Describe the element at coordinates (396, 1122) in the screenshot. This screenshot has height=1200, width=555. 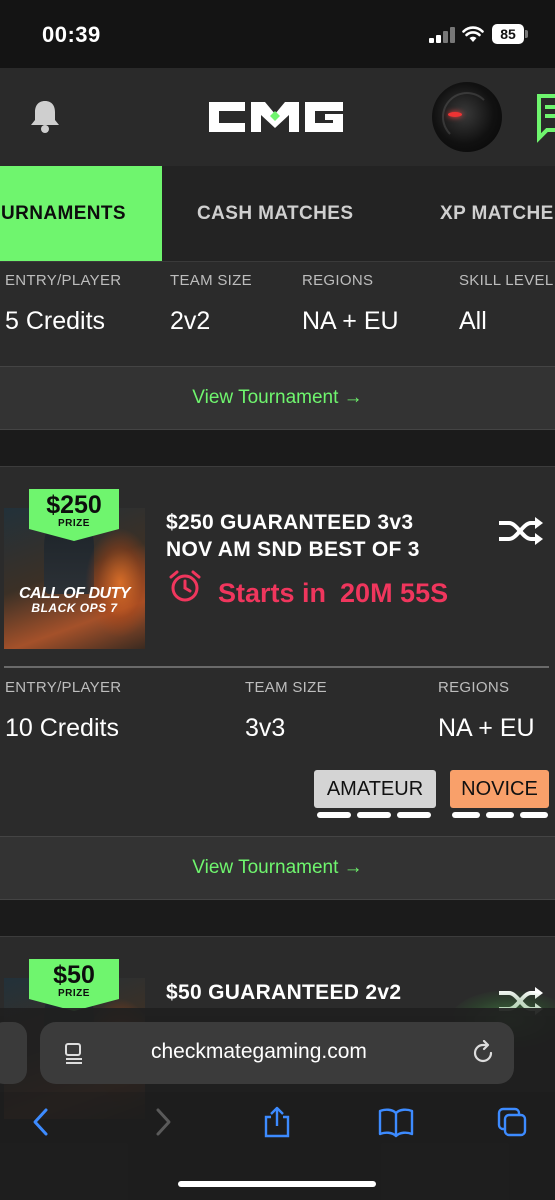
I see `bookmarks-icon` at that location.